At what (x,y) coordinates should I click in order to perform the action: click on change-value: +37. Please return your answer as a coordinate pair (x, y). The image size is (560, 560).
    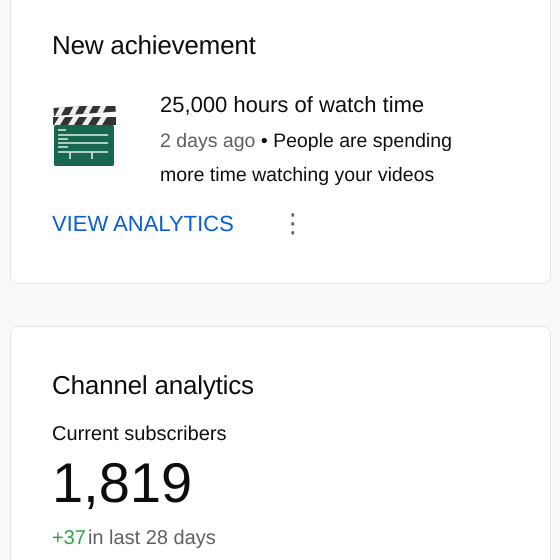
    Looking at the image, I should click on (69, 538).